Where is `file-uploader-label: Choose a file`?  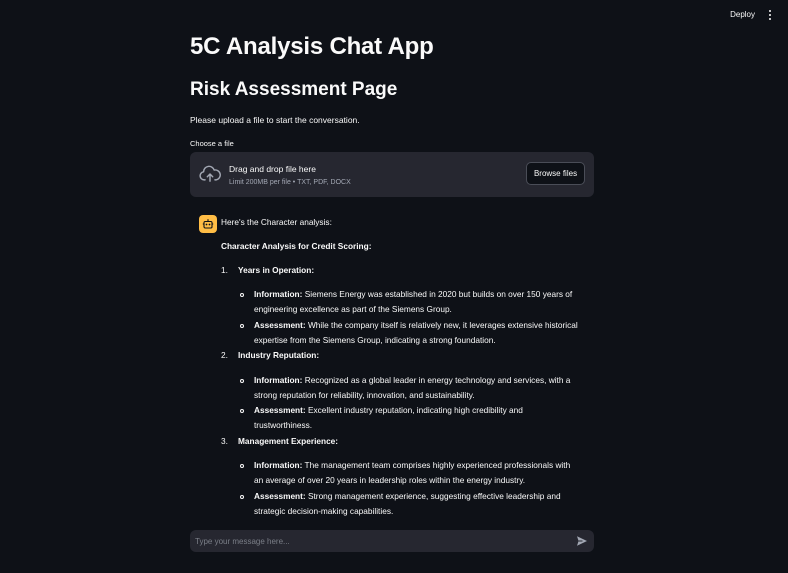
file-uploader-label: Choose a file is located at coordinates (212, 143).